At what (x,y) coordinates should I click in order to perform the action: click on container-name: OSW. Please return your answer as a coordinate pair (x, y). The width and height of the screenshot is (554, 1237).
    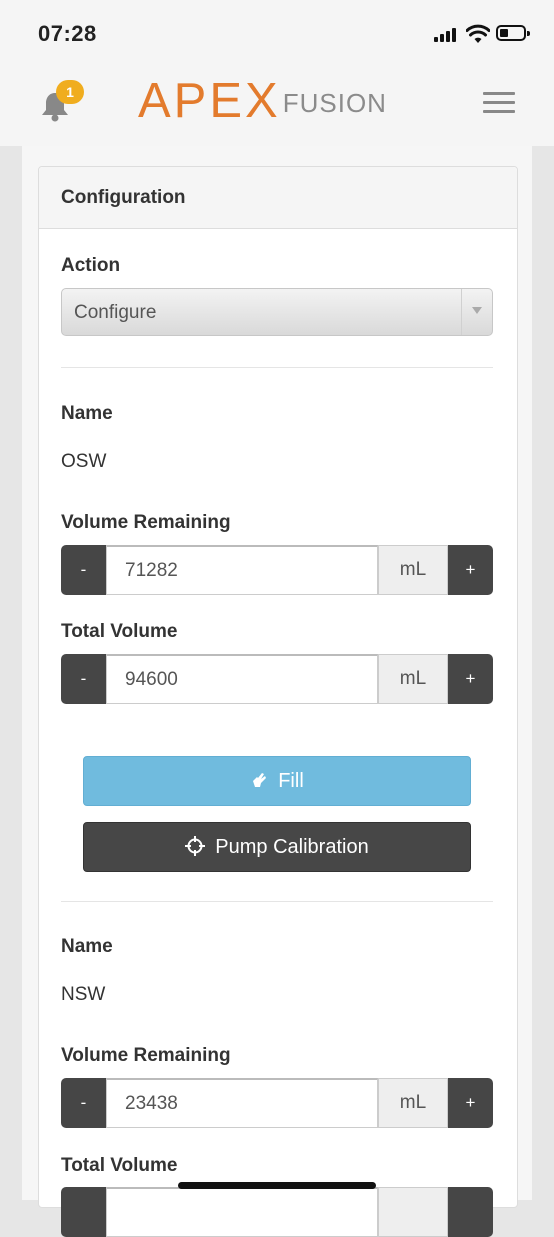
    Looking at the image, I should click on (84, 461).